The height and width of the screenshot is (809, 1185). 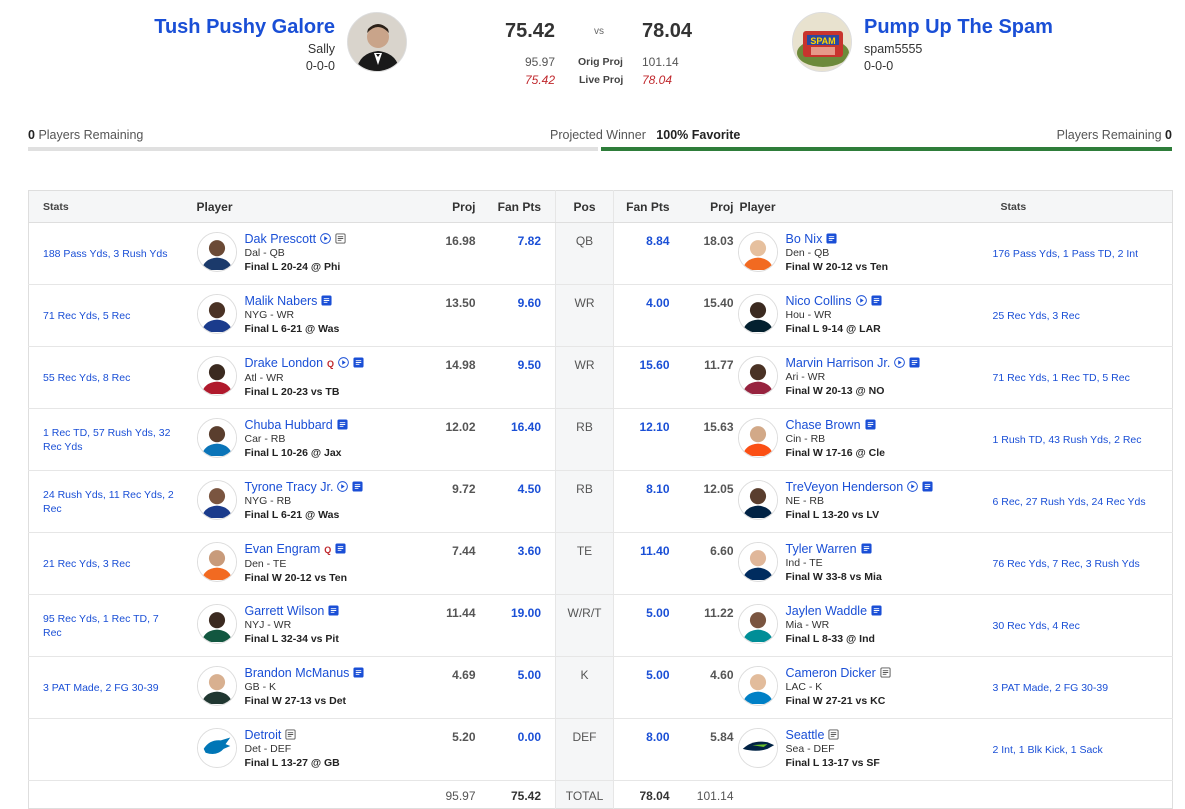 I want to click on player-stats-left: 3 PAT Made, 2 FG 30-39, so click(x=109, y=687).